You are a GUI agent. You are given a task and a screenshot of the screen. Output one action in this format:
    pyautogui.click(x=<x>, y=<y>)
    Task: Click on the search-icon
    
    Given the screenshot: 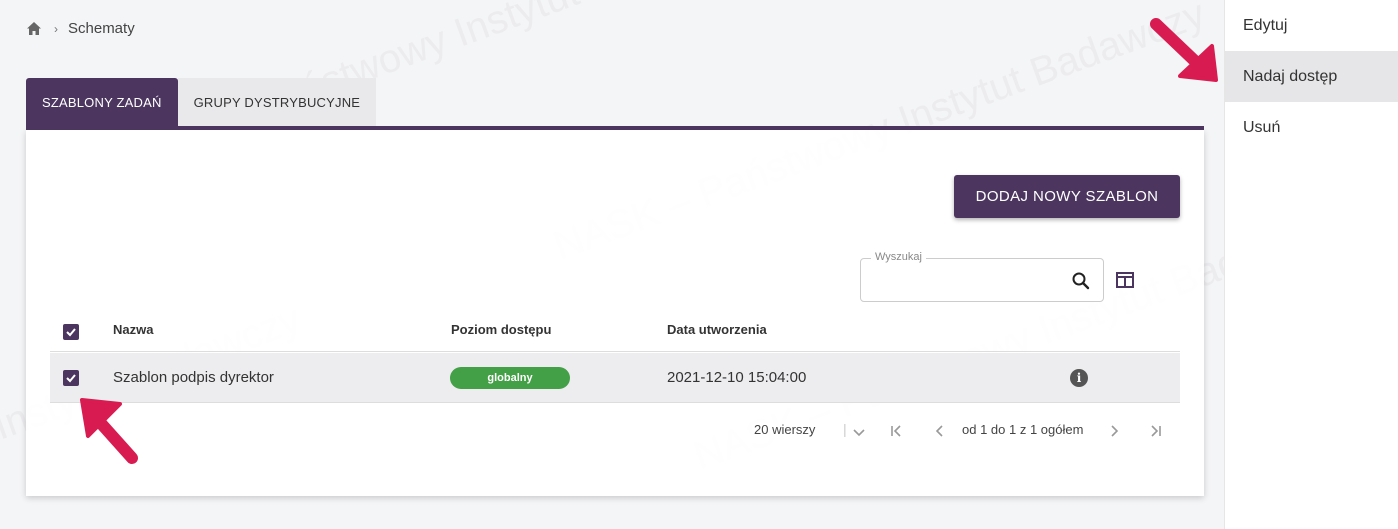 What is the action you would take?
    pyautogui.click(x=1081, y=281)
    